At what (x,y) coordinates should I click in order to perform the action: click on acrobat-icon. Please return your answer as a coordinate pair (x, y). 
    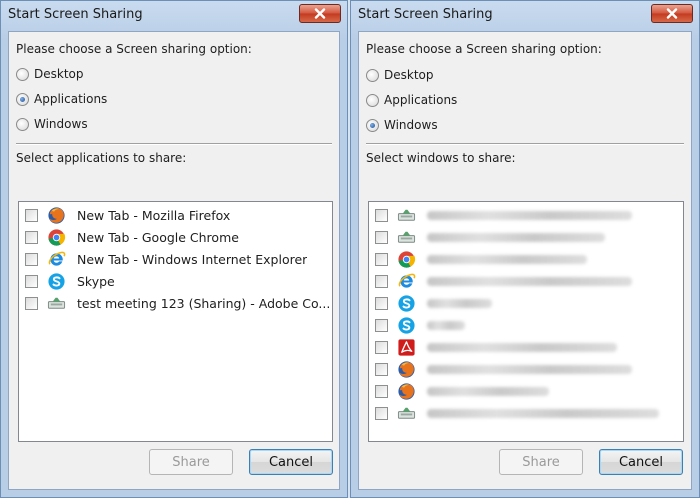
    Looking at the image, I should click on (406, 347).